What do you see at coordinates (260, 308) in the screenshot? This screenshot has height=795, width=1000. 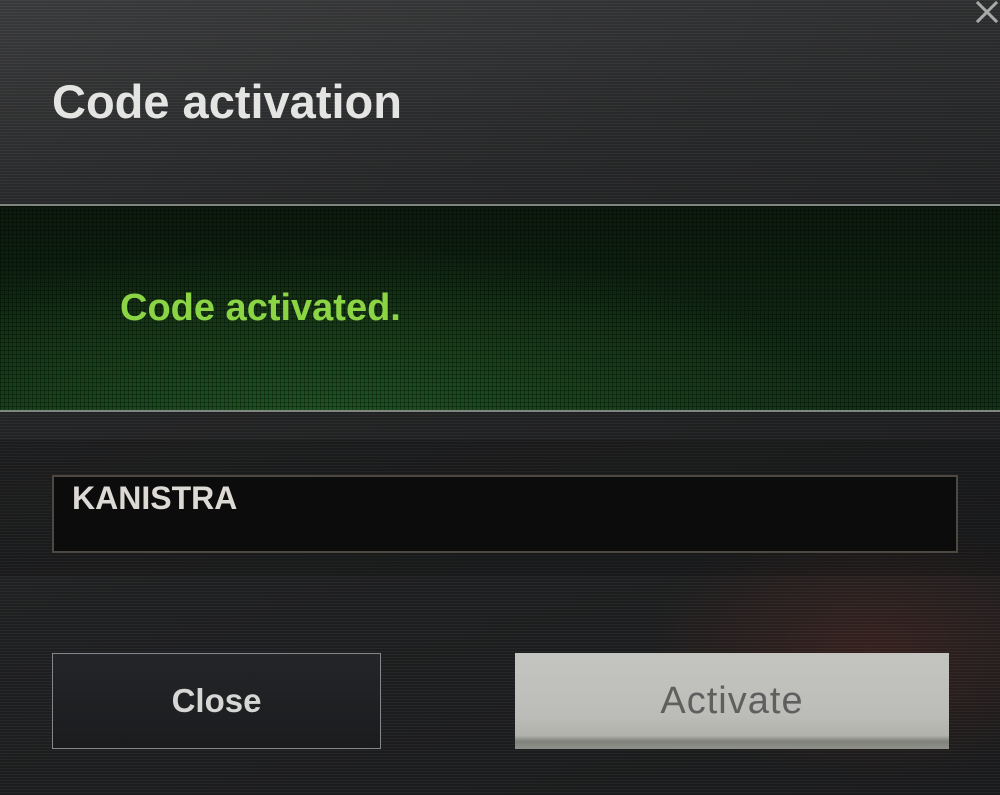 I see `status-message: Code activated.` at bounding box center [260, 308].